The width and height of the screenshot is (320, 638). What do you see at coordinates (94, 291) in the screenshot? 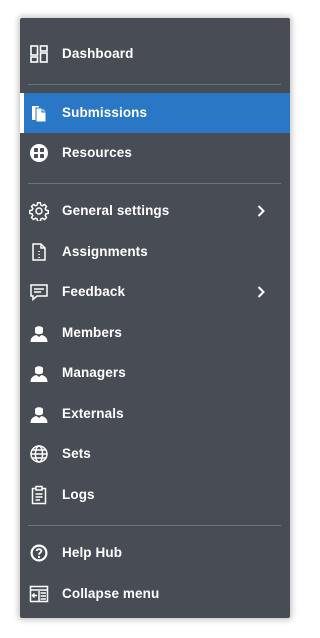
I see `menu-item-label: Feedback` at bounding box center [94, 291].